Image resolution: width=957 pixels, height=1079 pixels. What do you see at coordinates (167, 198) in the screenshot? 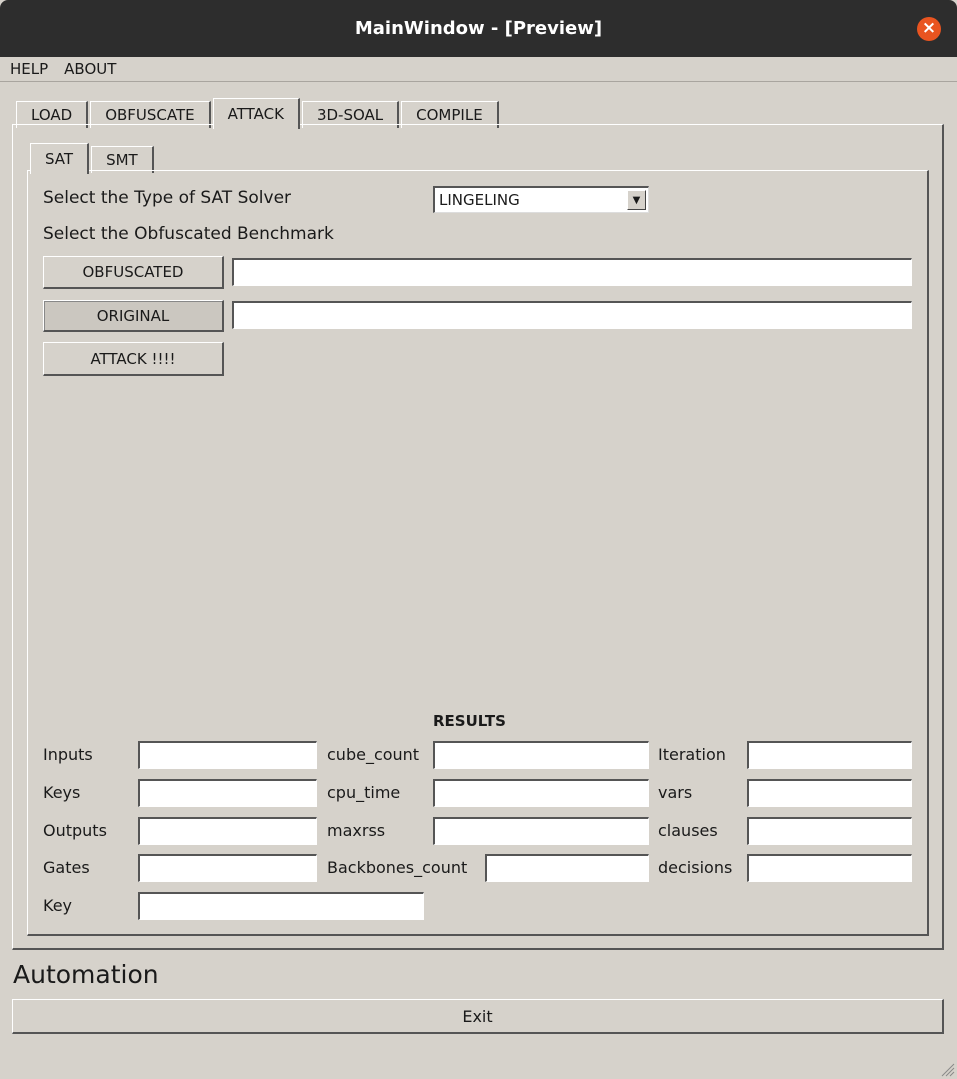
I see `solver-type-label: Select the Type of SAT Solver` at bounding box center [167, 198].